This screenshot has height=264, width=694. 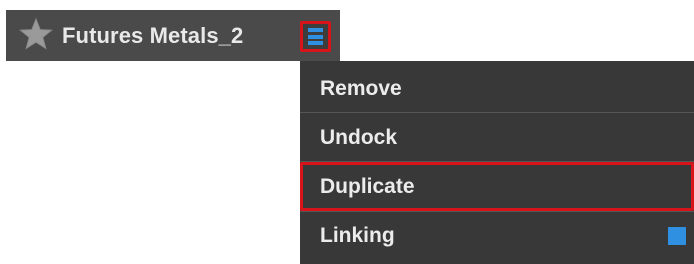 I want to click on menu-button, so click(x=315, y=36).